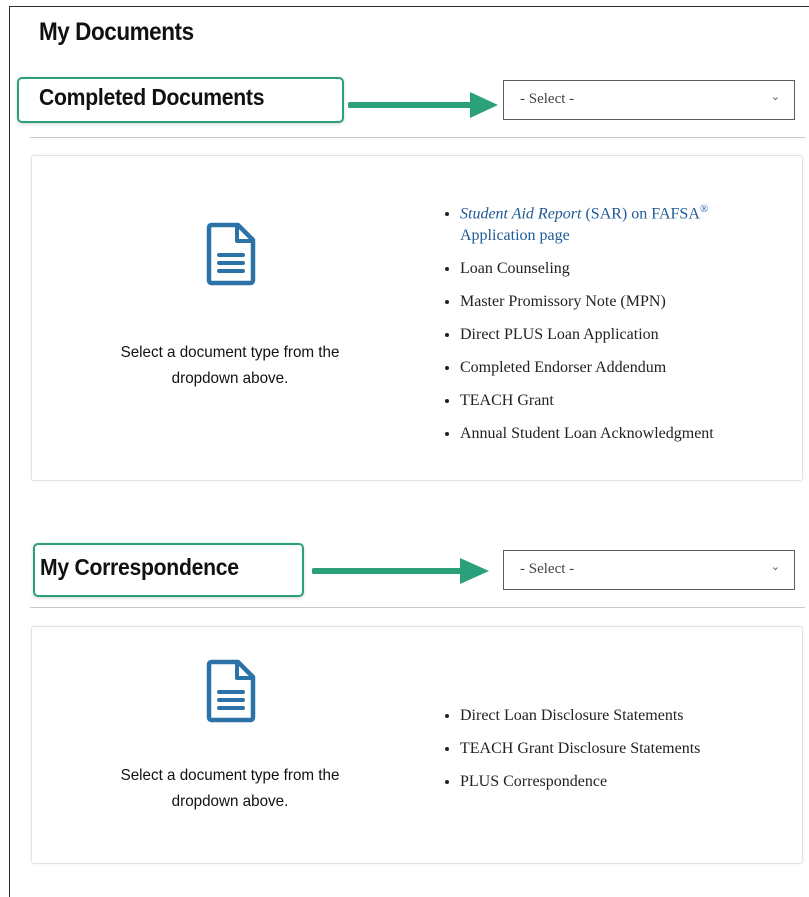  I want to click on list-item: Annual Student Loan Acknowledgment, so click(587, 434).